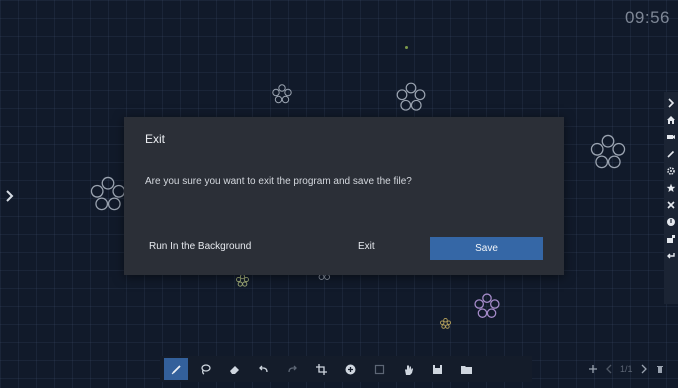 The width and height of the screenshot is (678, 388). I want to click on collapse-chevron-icon, so click(671, 102).